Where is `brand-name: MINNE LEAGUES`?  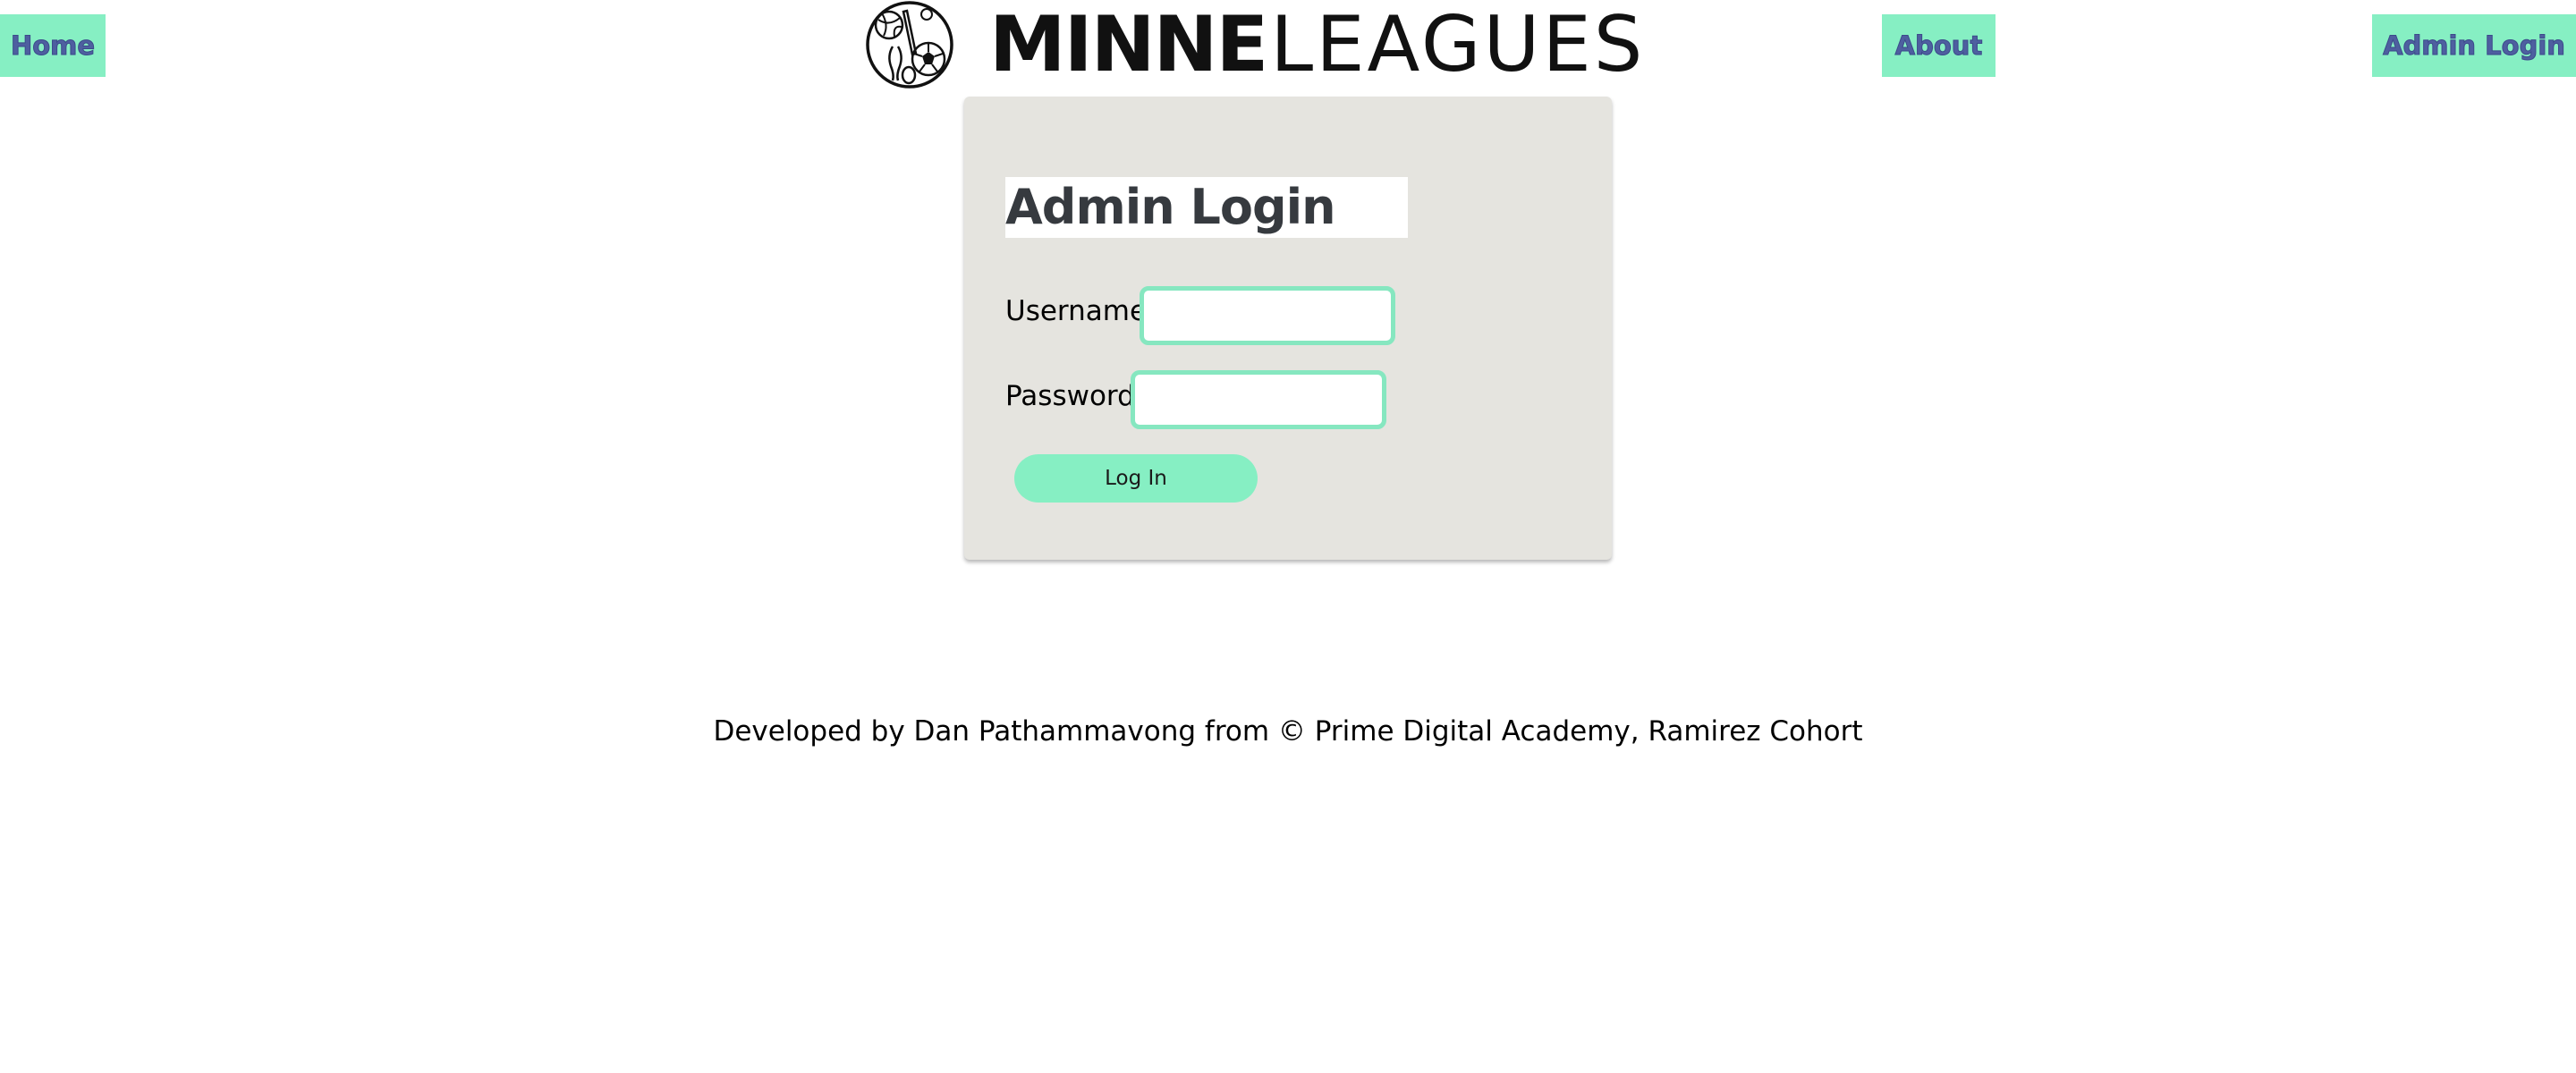 brand-name: MINNE LEAGUES is located at coordinates (1317, 44).